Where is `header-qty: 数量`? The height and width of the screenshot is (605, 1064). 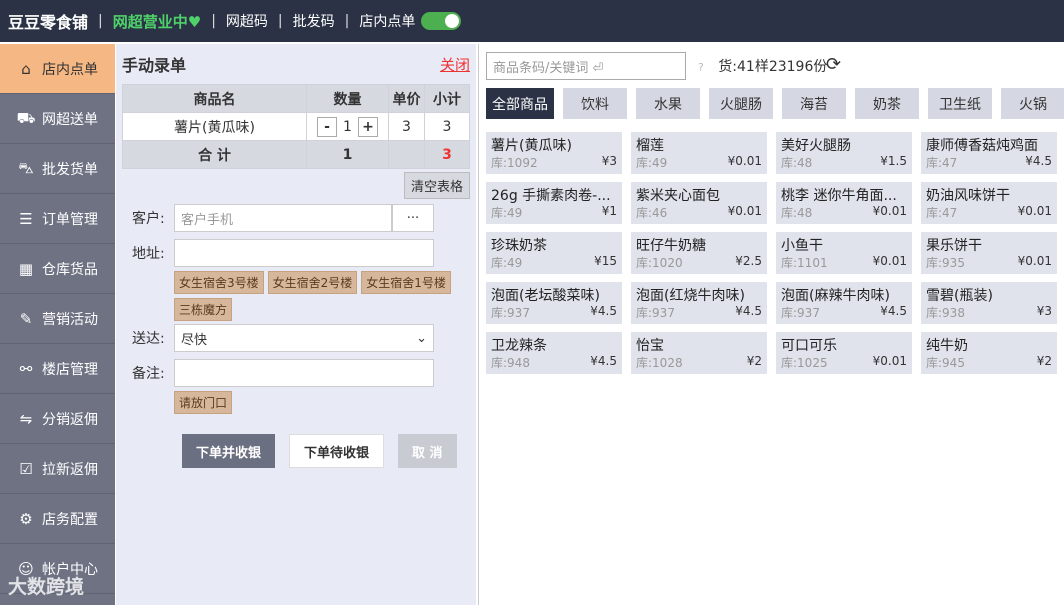 header-qty: 数量 is located at coordinates (347, 98).